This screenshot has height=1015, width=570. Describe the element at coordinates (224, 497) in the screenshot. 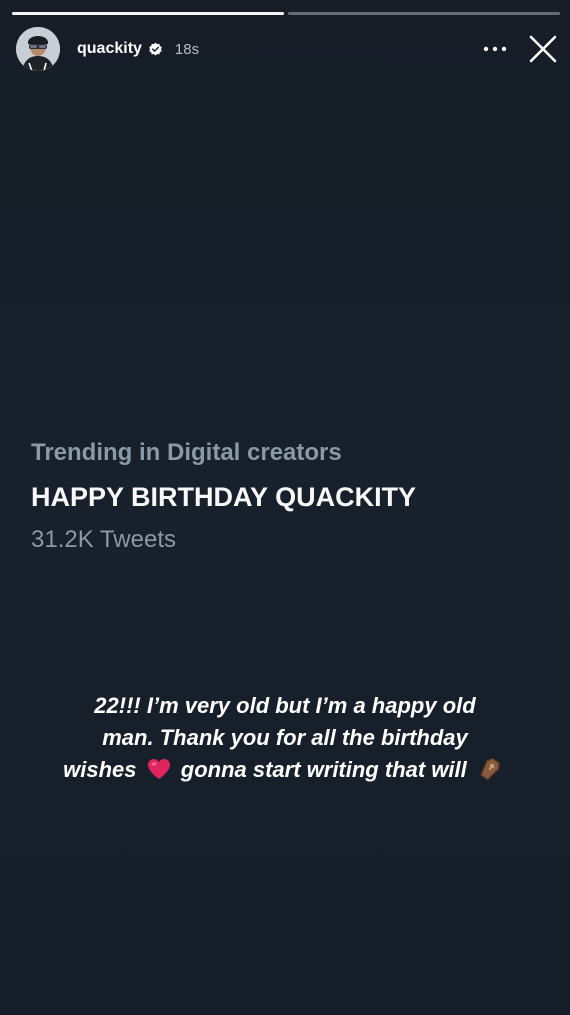

I see `trend-name: HAPPY BIRTHDAY QUACKITY` at that location.